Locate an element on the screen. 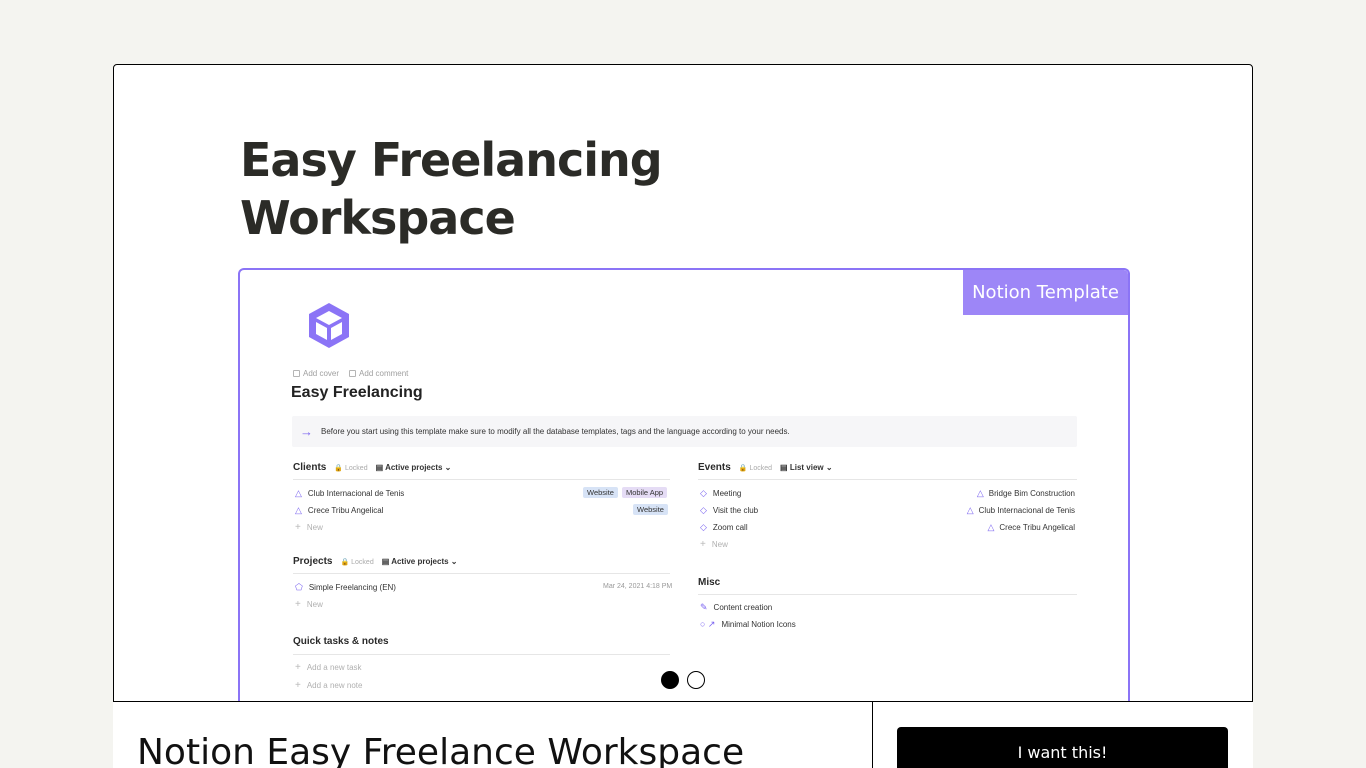 Image resolution: width=1366 pixels, height=768 pixels. image-icon is located at coordinates (296, 373).